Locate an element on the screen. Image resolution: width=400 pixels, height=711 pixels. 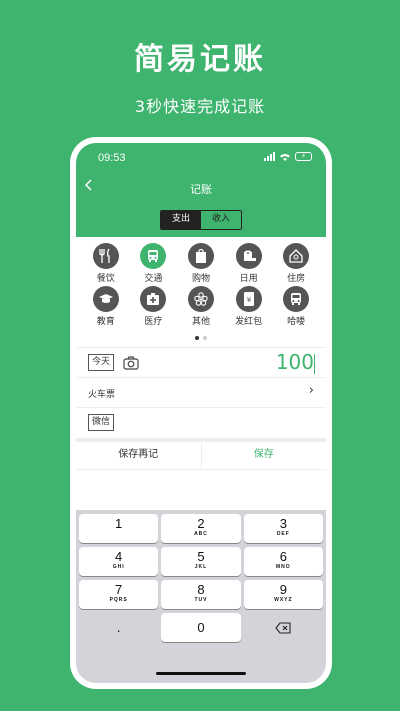
action-bar: 保存再记 保存 is located at coordinates (201, 456).